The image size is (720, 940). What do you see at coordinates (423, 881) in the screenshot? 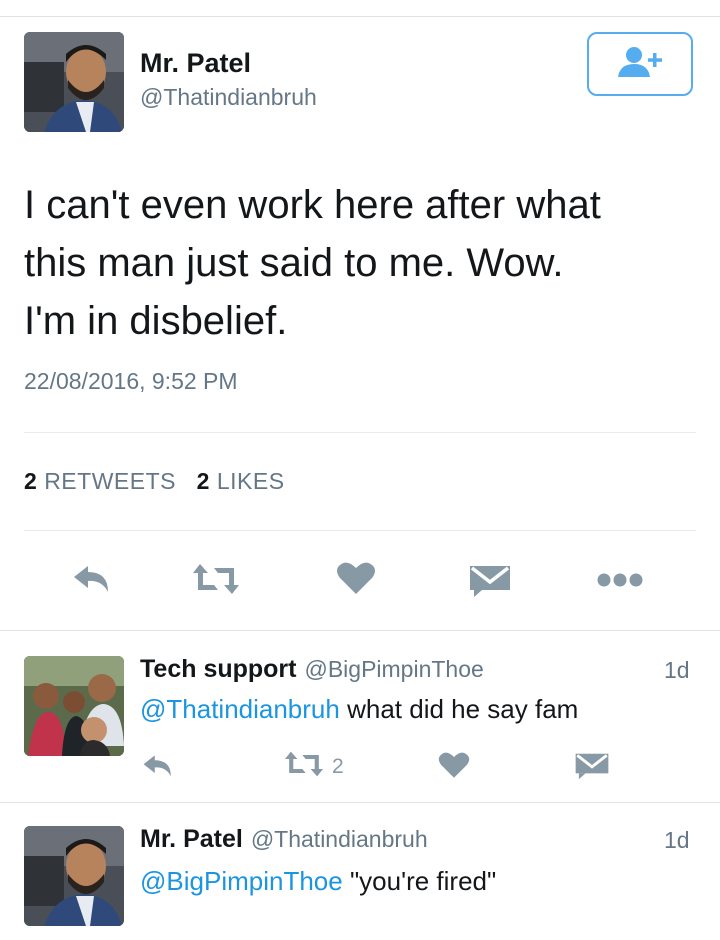
I see `reply-body: "you're fired"` at bounding box center [423, 881].